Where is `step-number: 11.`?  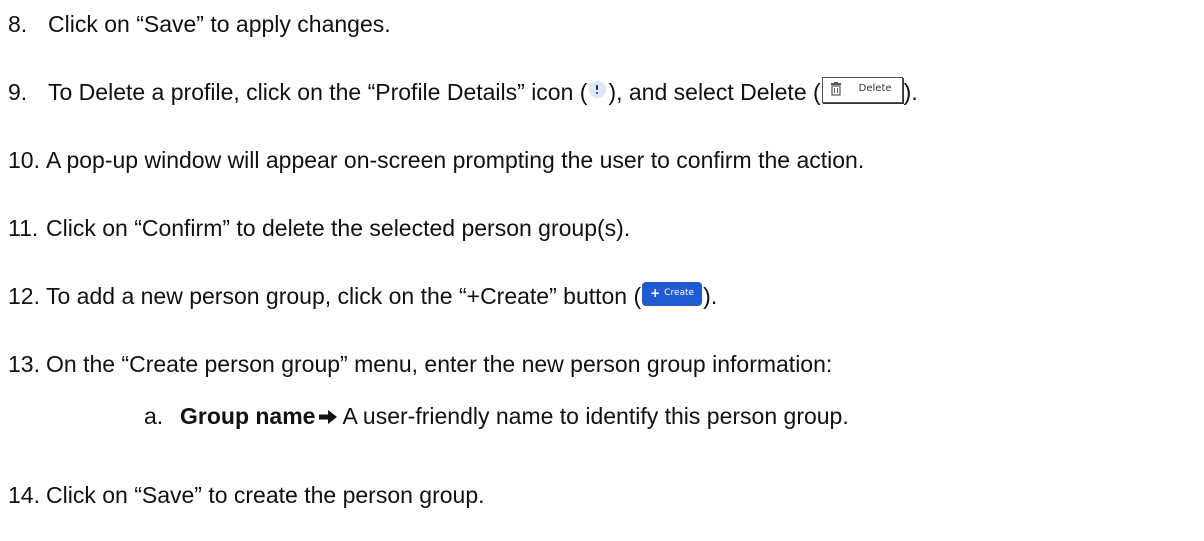
step-number: 11. is located at coordinates (23, 228).